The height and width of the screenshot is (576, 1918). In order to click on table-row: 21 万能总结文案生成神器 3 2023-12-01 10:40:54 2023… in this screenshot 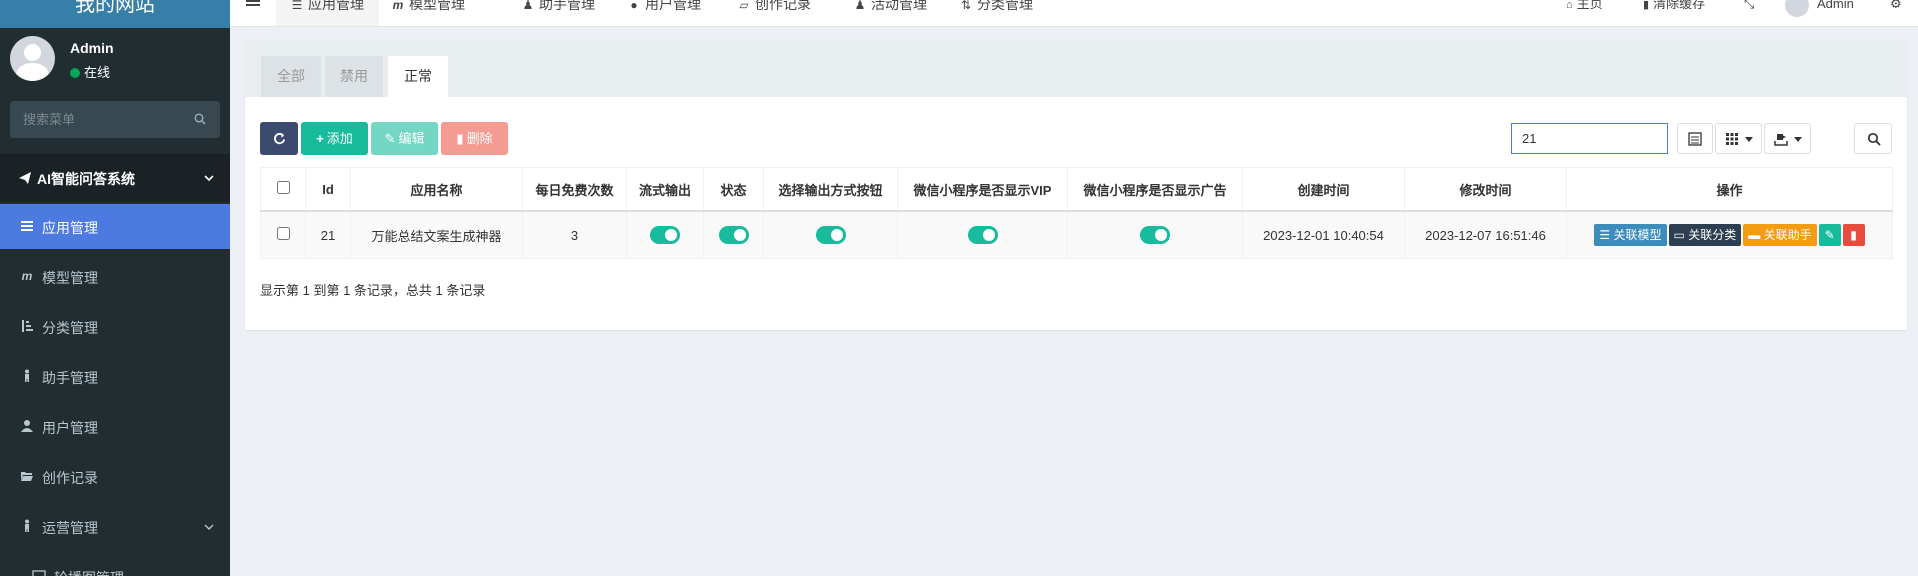, I will do `click(1076, 234)`.